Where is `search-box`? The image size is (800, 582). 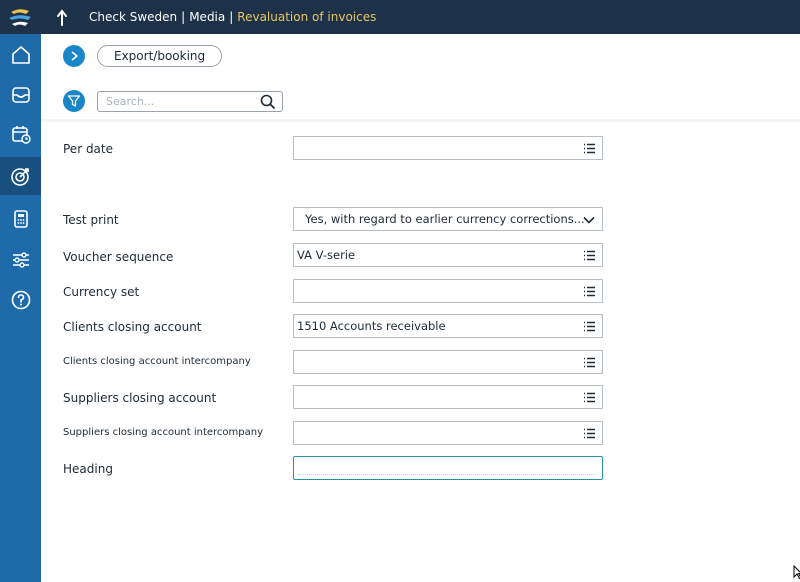 search-box is located at coordinates (190, 101).